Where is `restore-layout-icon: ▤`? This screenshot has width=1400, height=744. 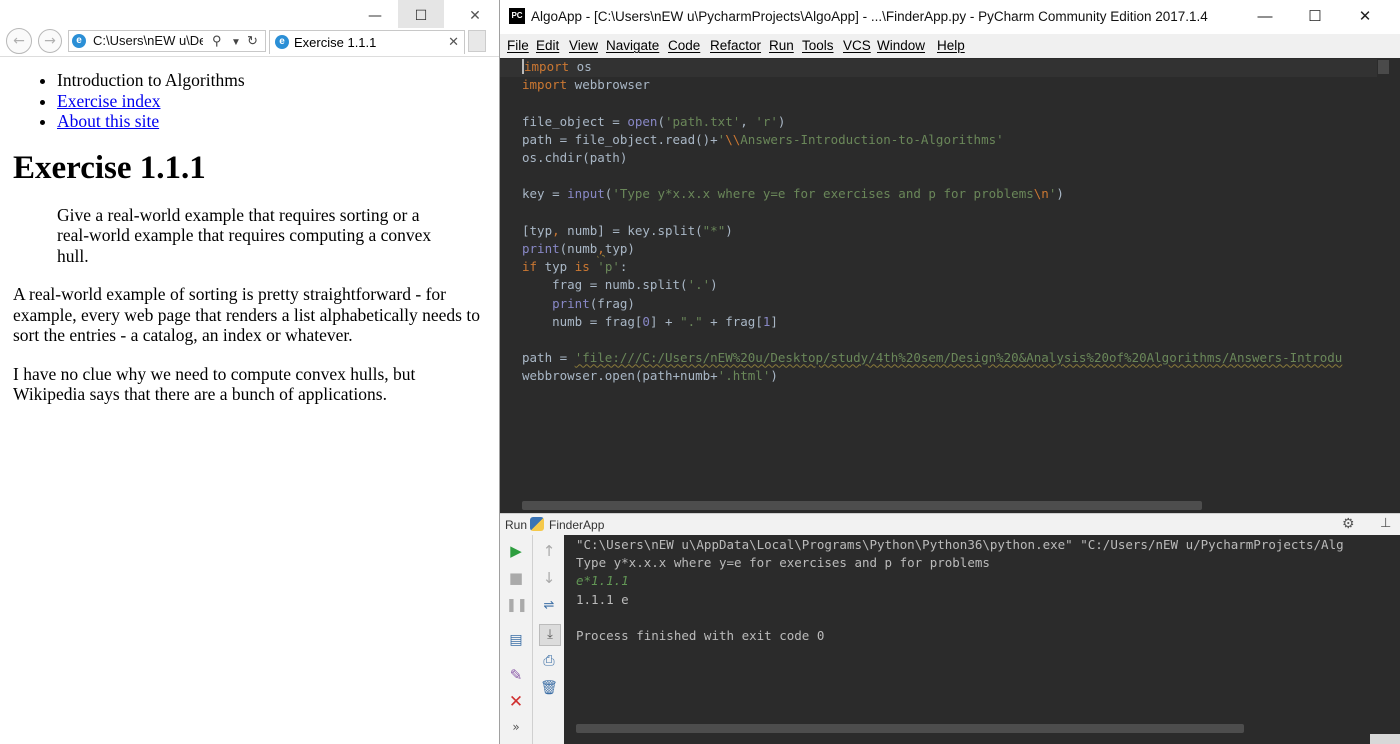 restore-layout-icon: ▤ is located at coordinates (516, 640).